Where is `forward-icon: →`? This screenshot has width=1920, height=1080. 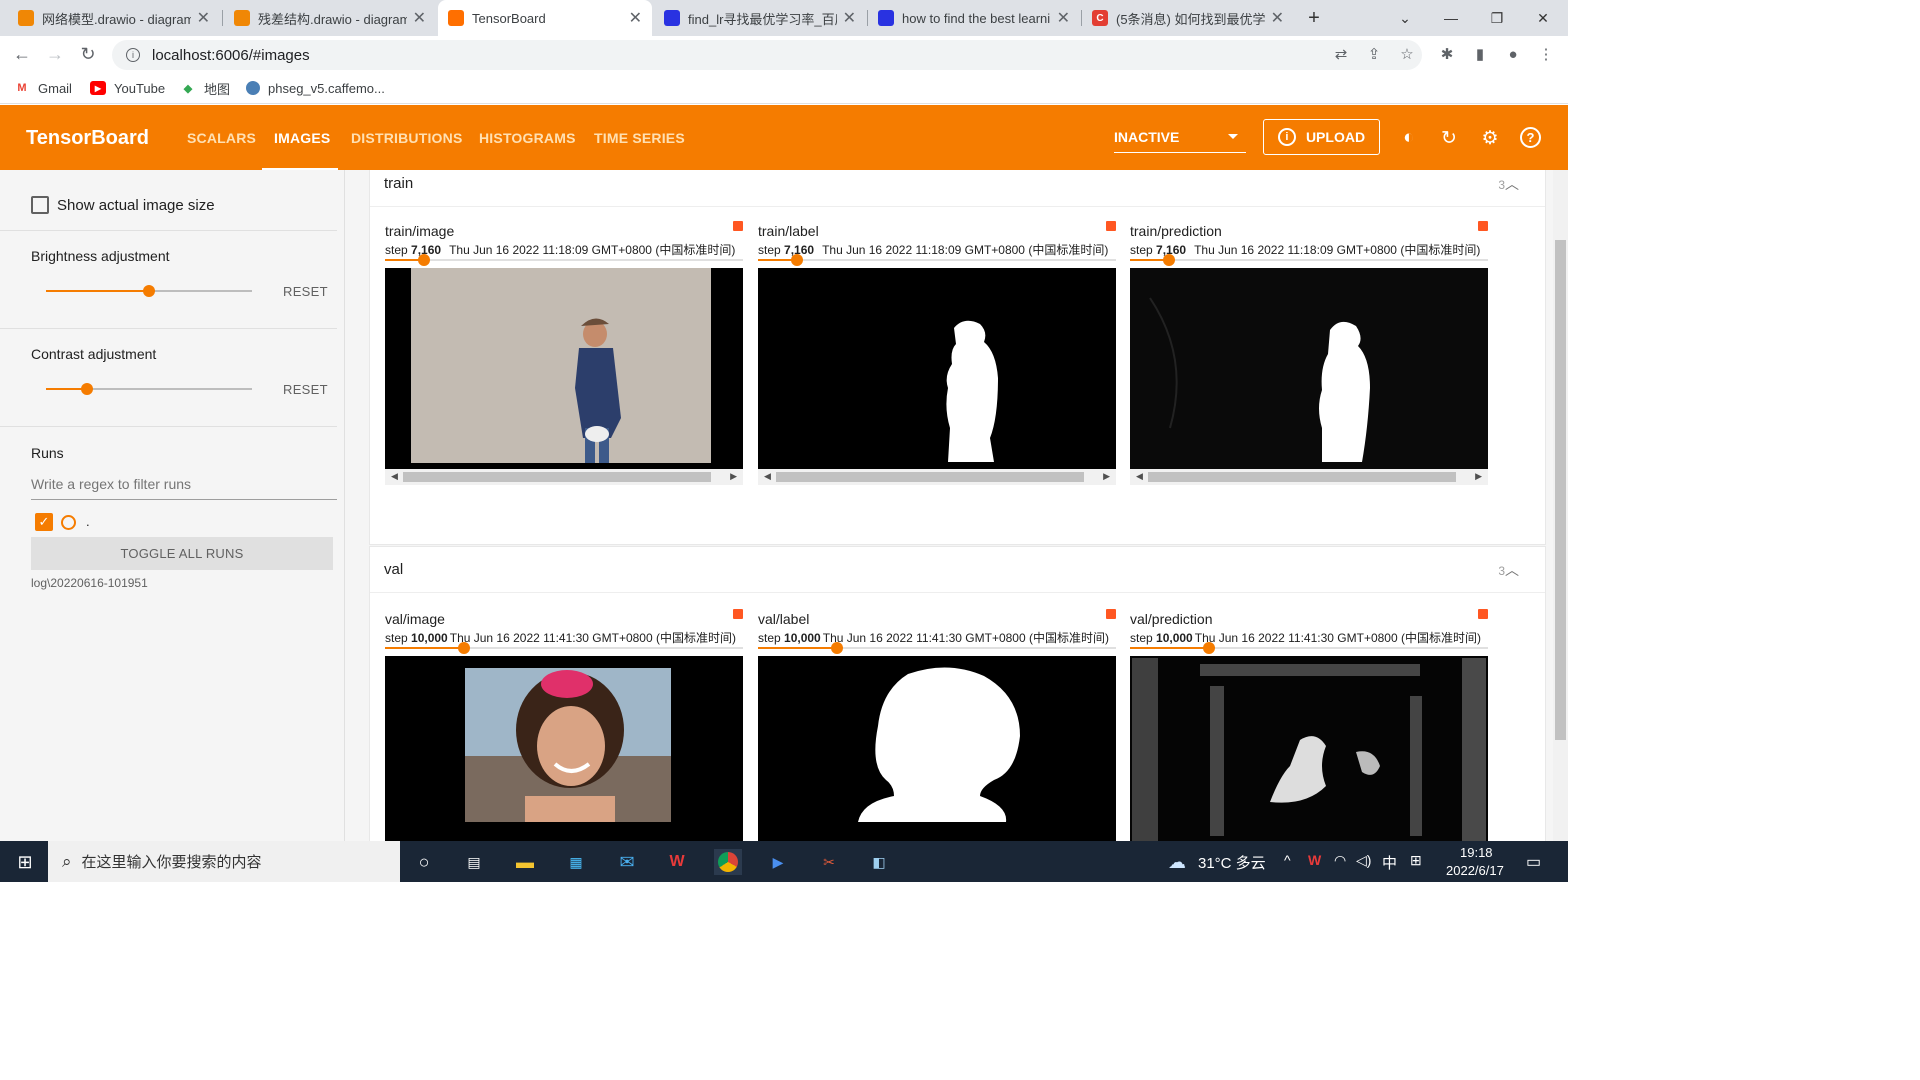
forward-icon: → is located at coordinates (55, 54).